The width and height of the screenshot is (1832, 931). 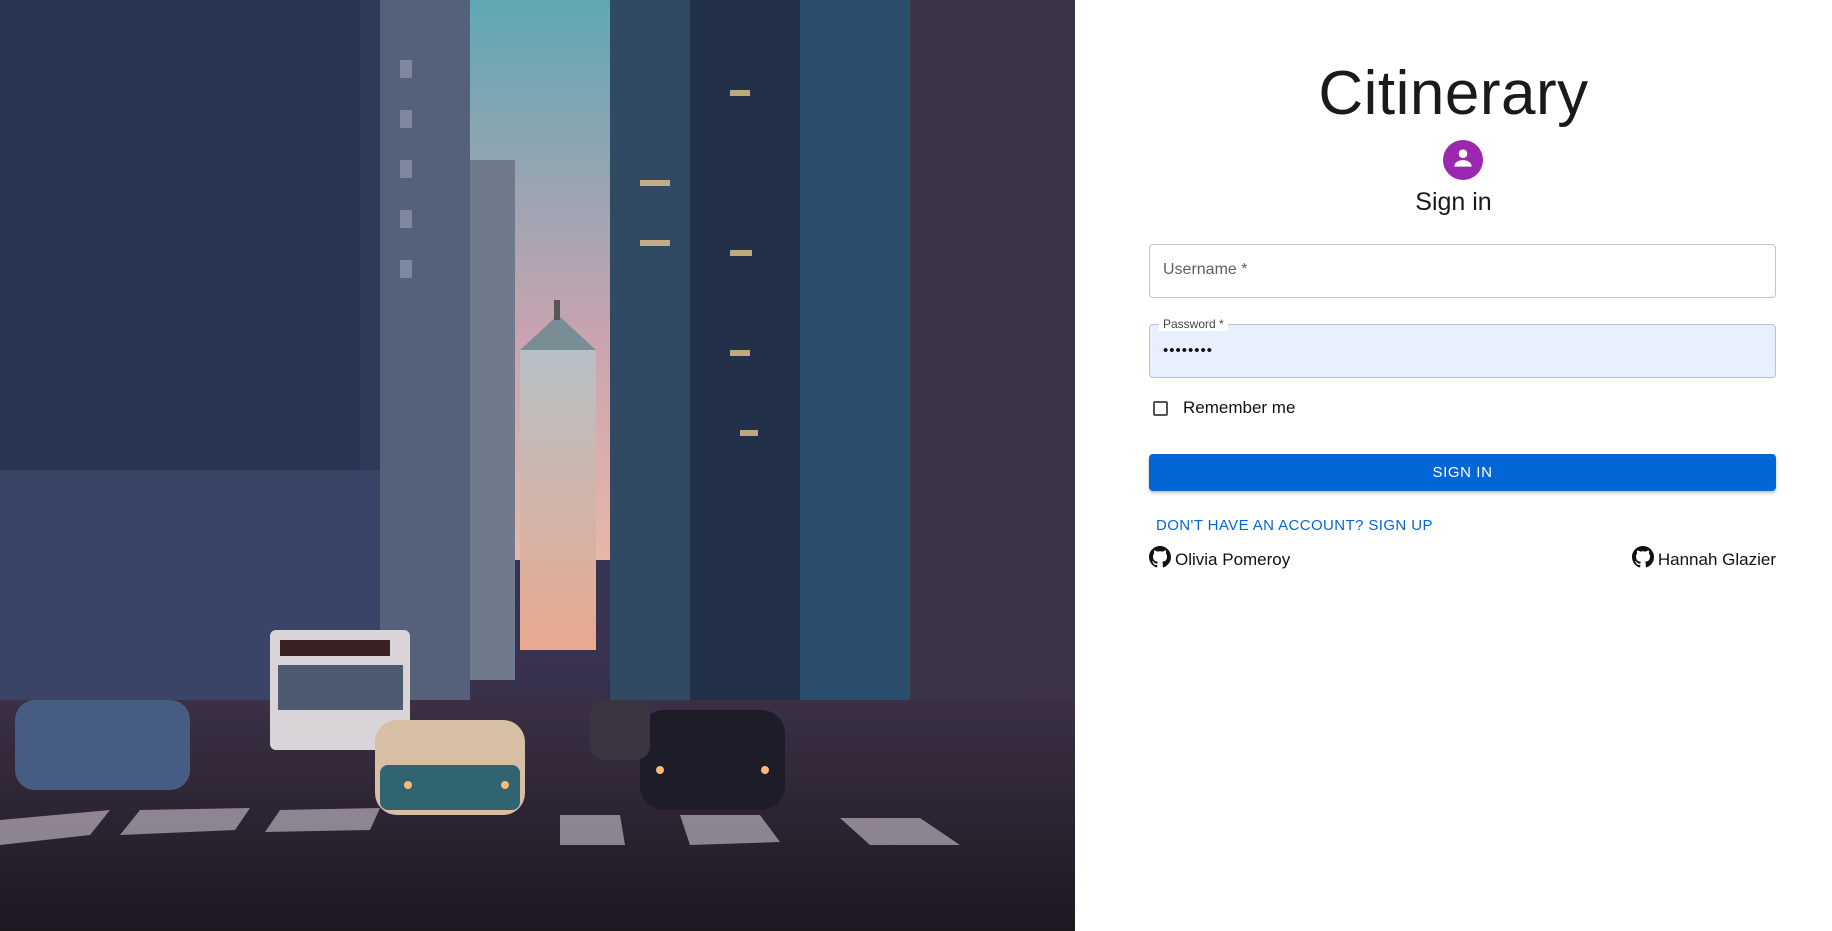 I want to click on app-title: Citinerary, so click(x=1453, y=93).